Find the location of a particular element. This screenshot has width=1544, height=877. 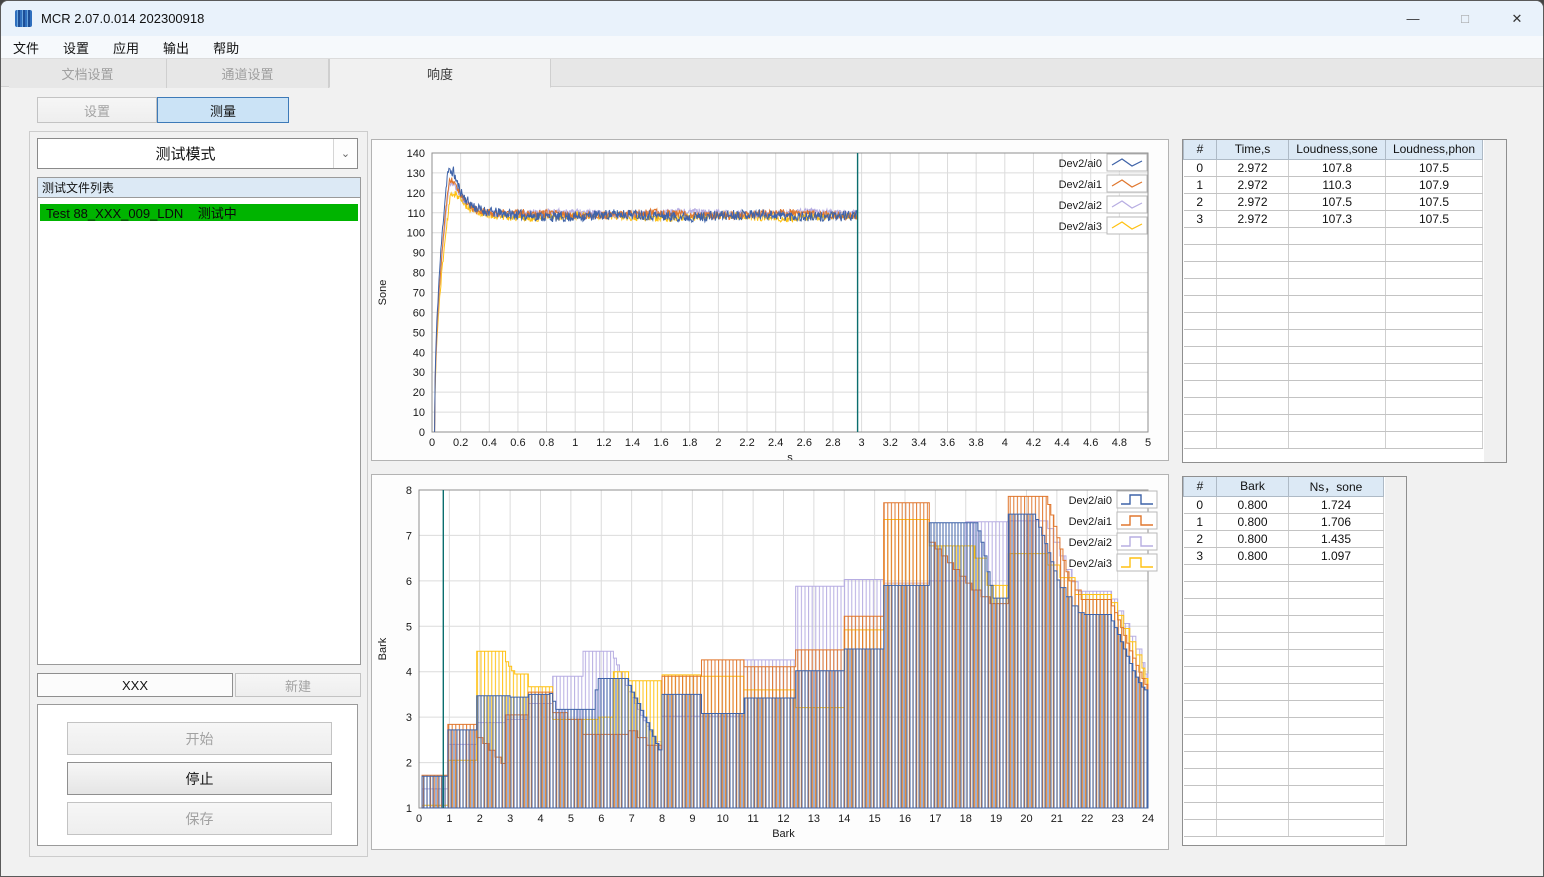

svg-text: 10 is located at coordinates (723, 819).